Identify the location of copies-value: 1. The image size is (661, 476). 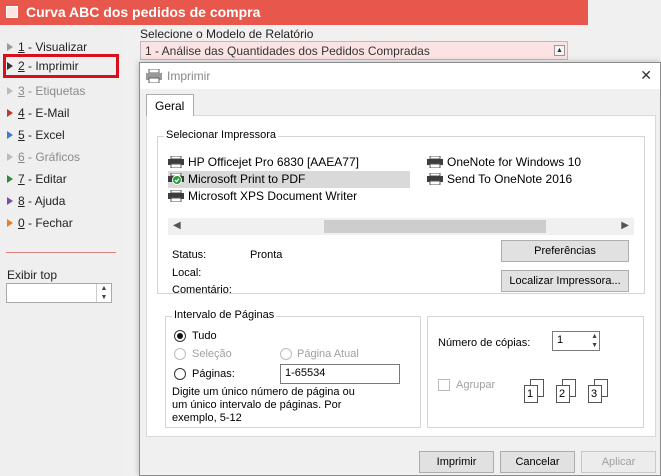
(560, 340).